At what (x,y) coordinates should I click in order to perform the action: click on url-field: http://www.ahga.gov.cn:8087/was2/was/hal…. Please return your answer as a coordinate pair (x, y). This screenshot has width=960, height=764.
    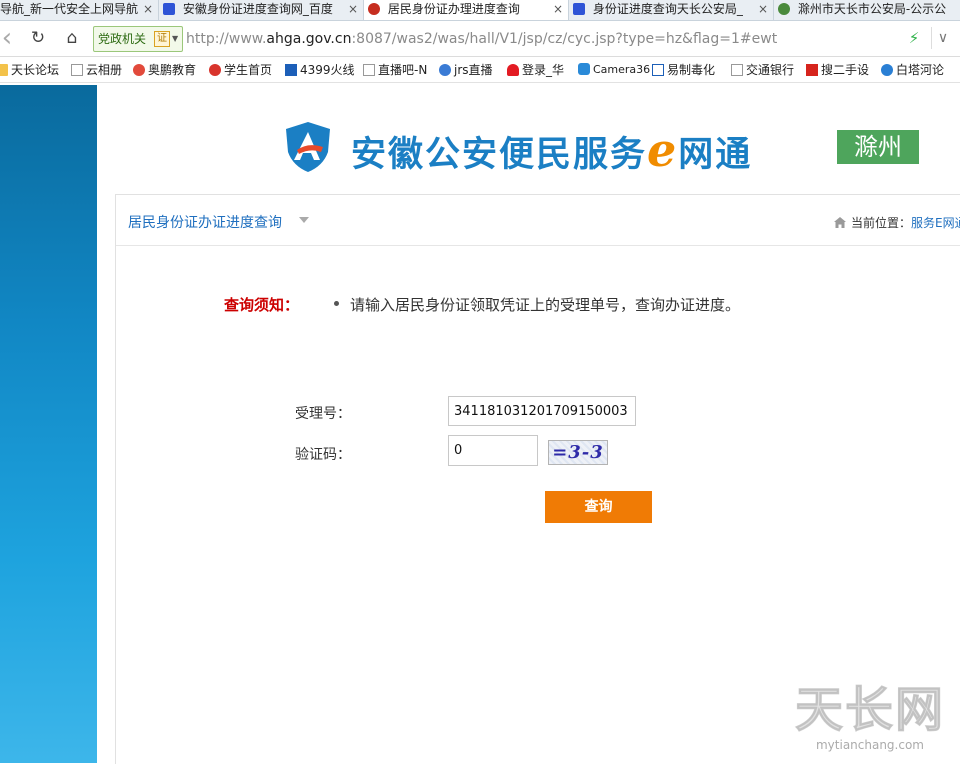
    Looking at the image, I should click on (481, 39).